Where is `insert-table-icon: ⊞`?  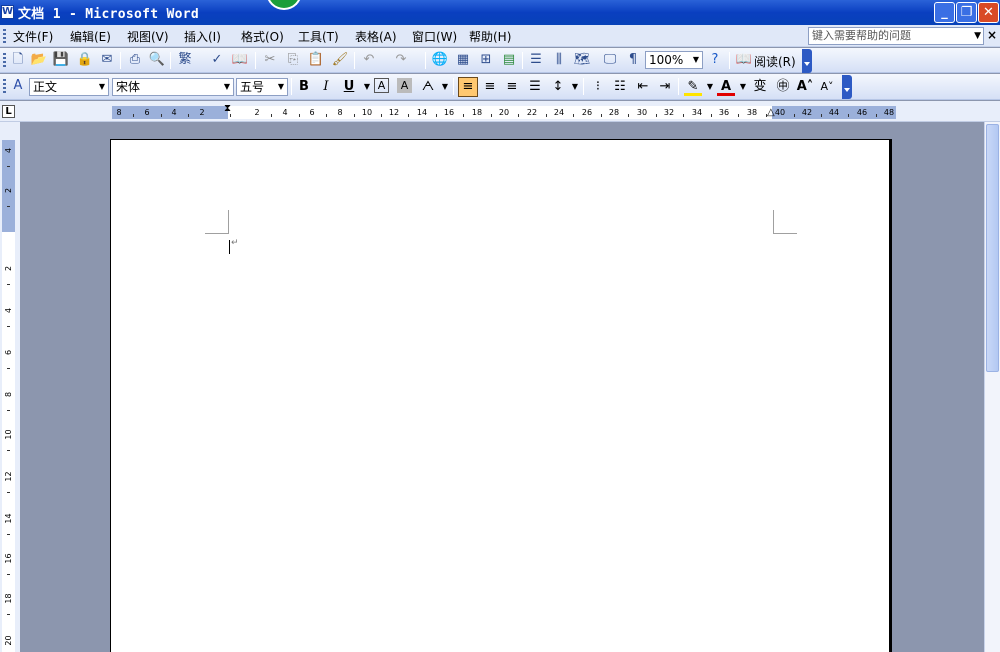
insert-table-icon: ⊞ is located at coordinates (486, 60).